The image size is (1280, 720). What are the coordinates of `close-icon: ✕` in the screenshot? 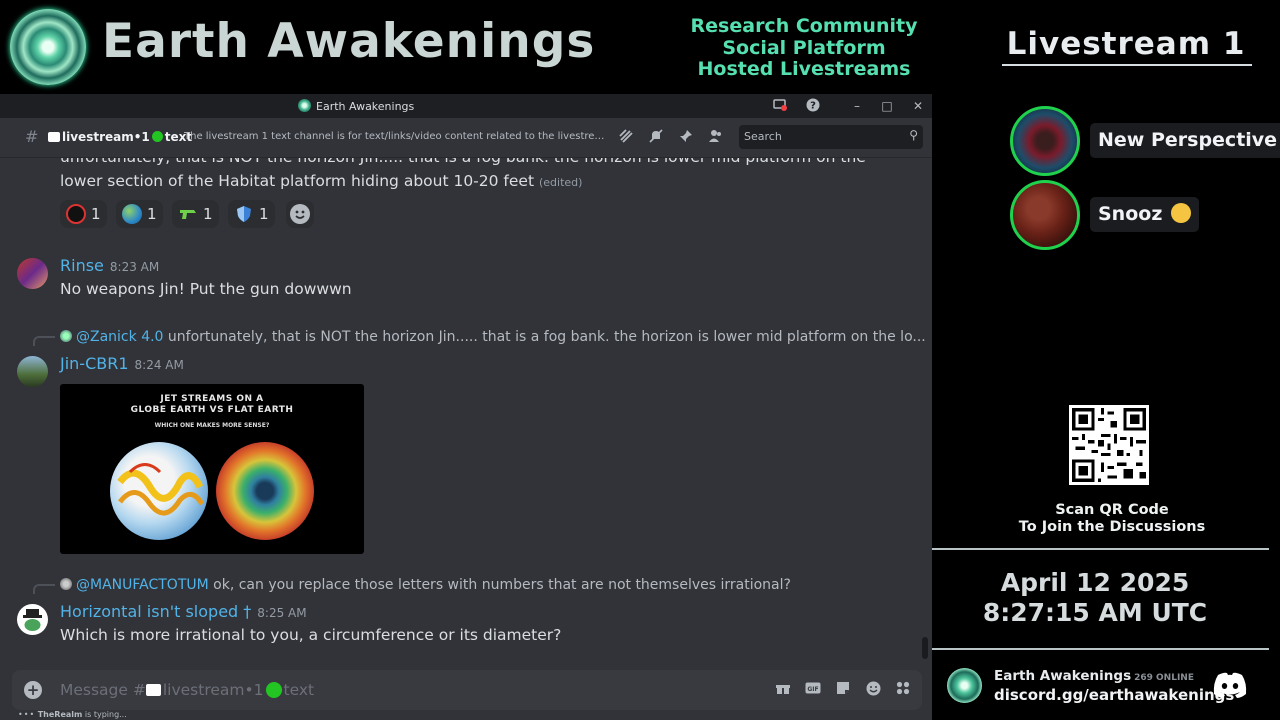 It's located at (918, 106).